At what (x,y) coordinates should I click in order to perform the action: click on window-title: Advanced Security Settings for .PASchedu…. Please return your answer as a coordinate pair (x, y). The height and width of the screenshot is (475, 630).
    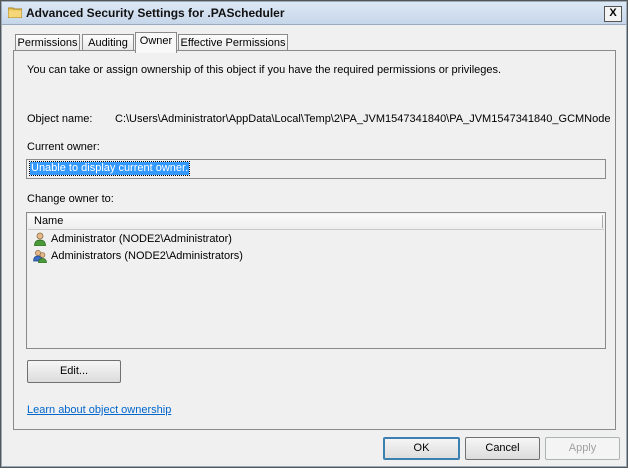
    Looking at the image, I should click on (155, 13).